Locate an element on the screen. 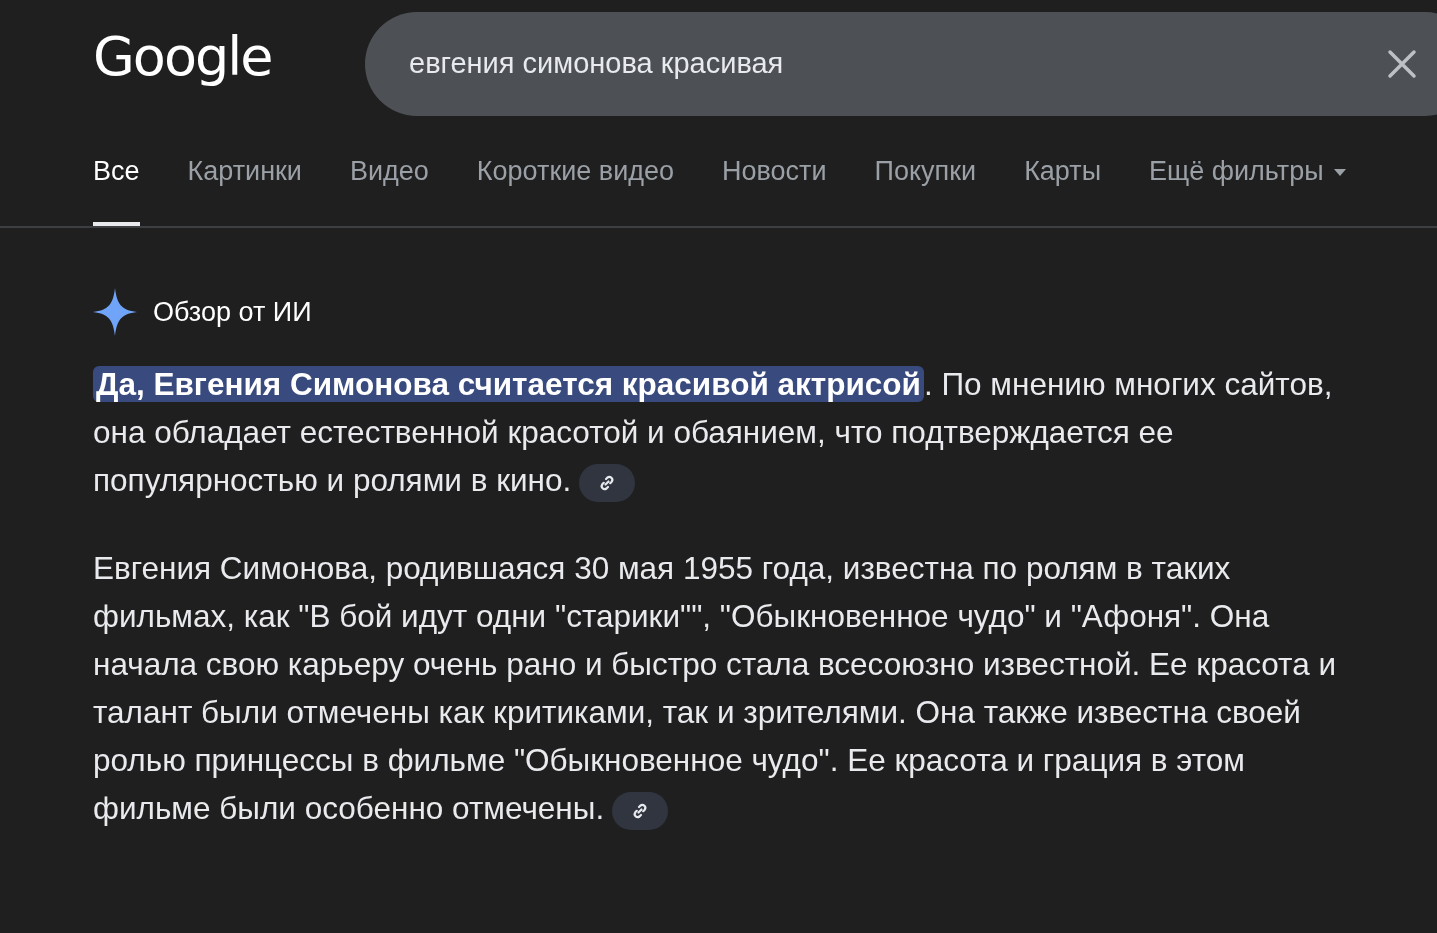  tab: Короткие видео is located at coordinates (575, 171).